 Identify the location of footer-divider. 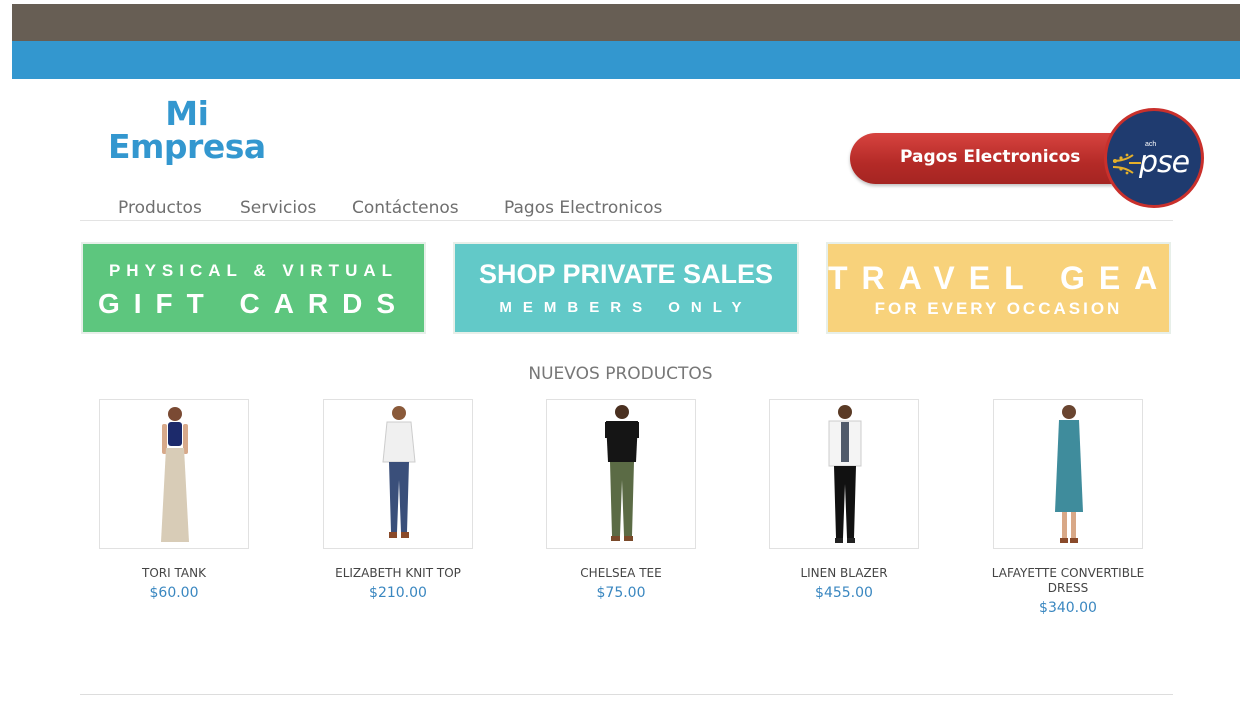
(626, 694).